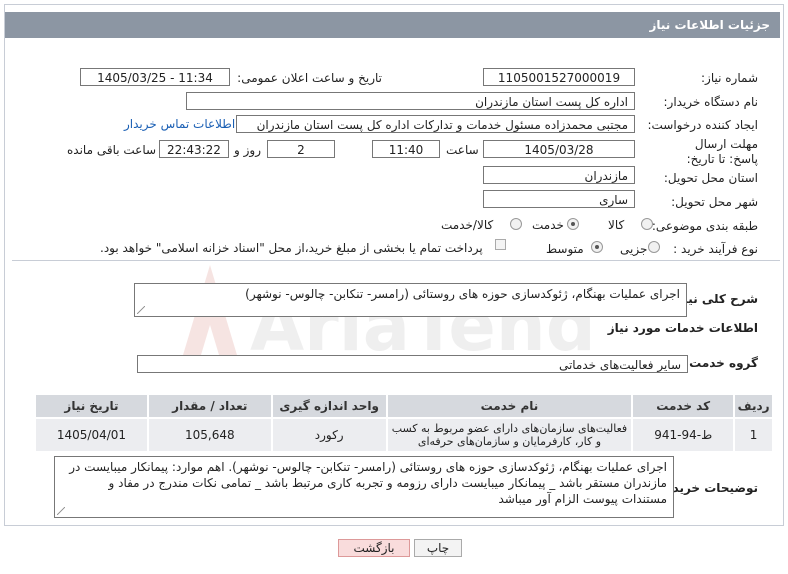 The image size is (788, 574). Describe the element at coordinates (500, 244) in the screenshot. I see `treasury-checkbox` at that location.